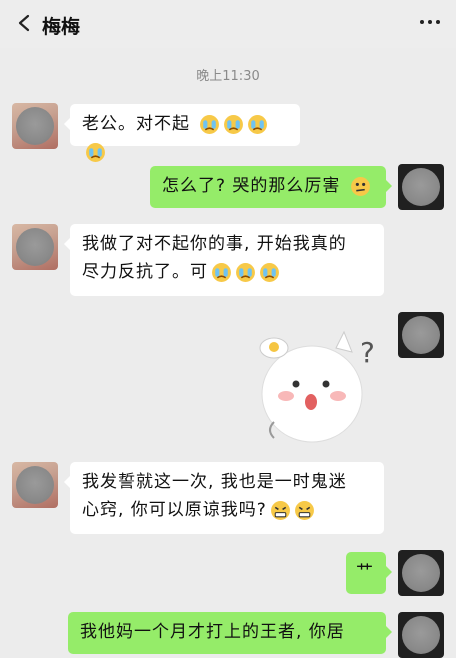 This screenshot has width=456, height=658. I want to click on received-message-bubble: 我发誓就这一次, 我也是一时鬼迷 心窍, 你可以原谅我吗?, so click(224, 498).